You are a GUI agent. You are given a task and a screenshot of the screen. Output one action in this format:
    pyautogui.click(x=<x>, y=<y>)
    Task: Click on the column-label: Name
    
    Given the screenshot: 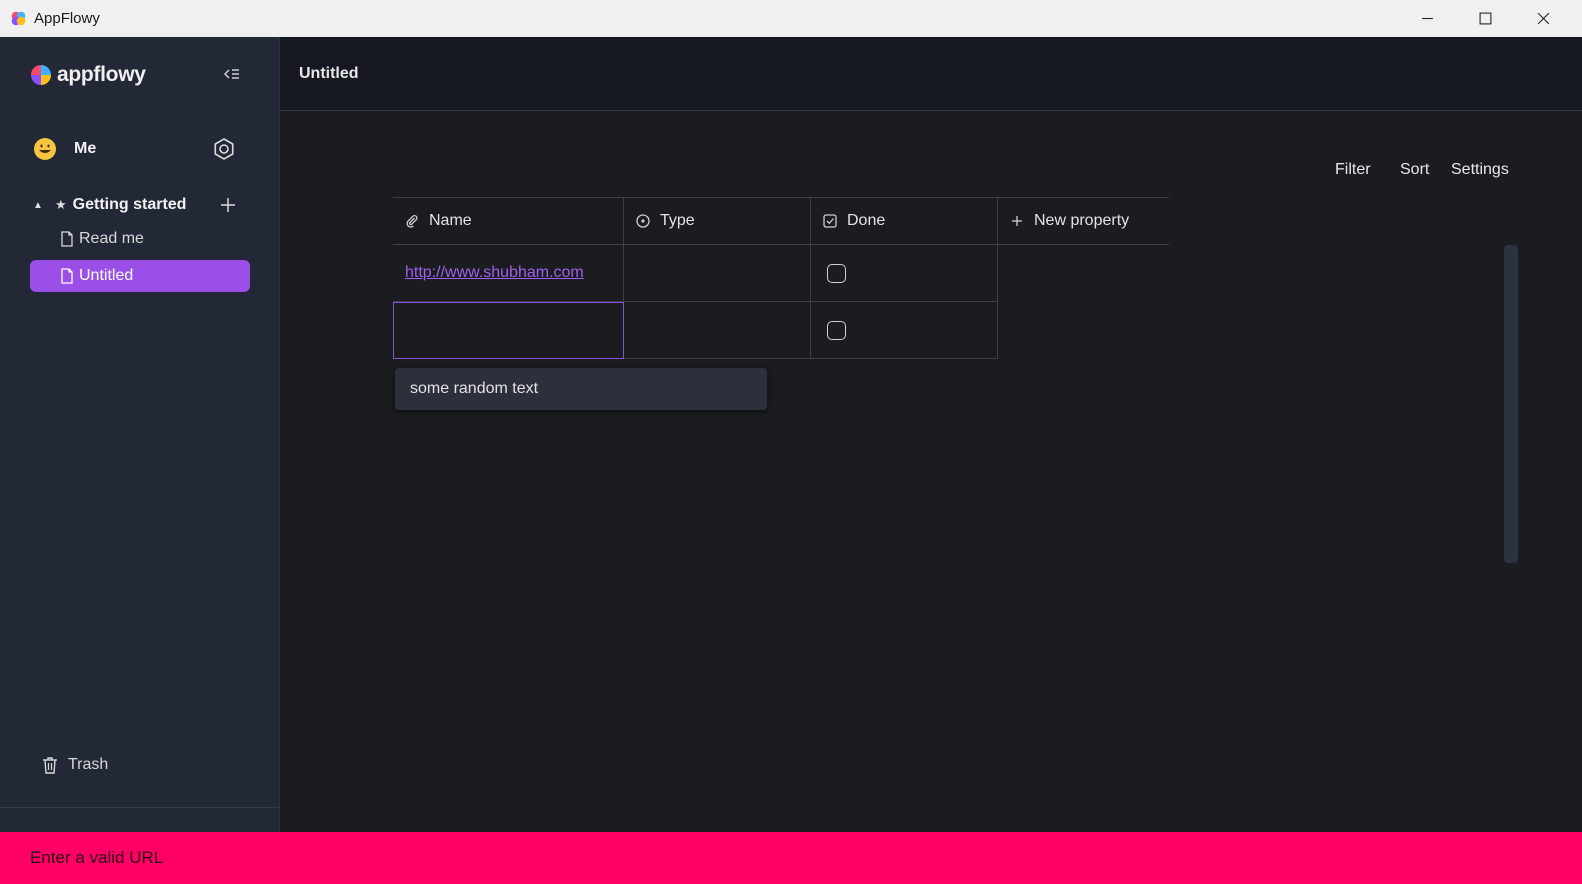 What is the action you would take?
    pyautogui.click(x=450, y=220)
    